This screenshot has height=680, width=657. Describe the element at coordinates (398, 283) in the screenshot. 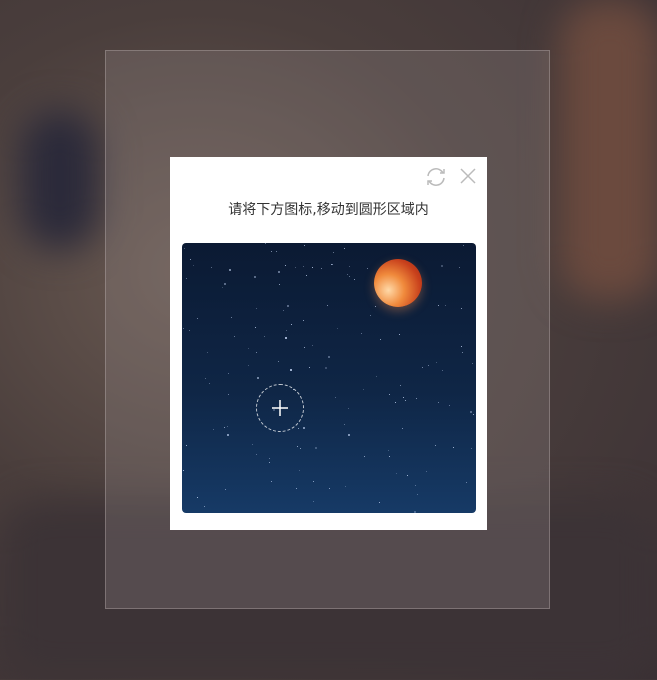

I see `draggable-moon` at that location.